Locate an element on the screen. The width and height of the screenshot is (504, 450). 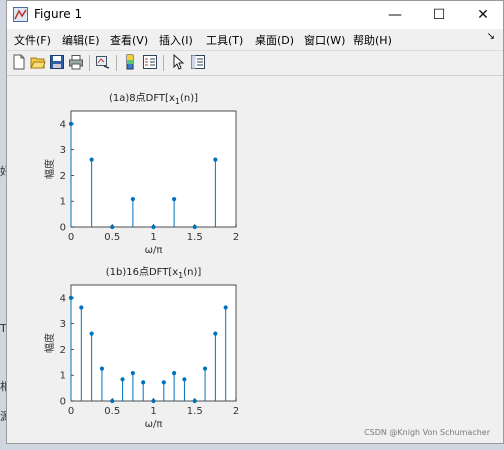
menu-desktop: 桌面(D) is located at coordinates (274, 40).